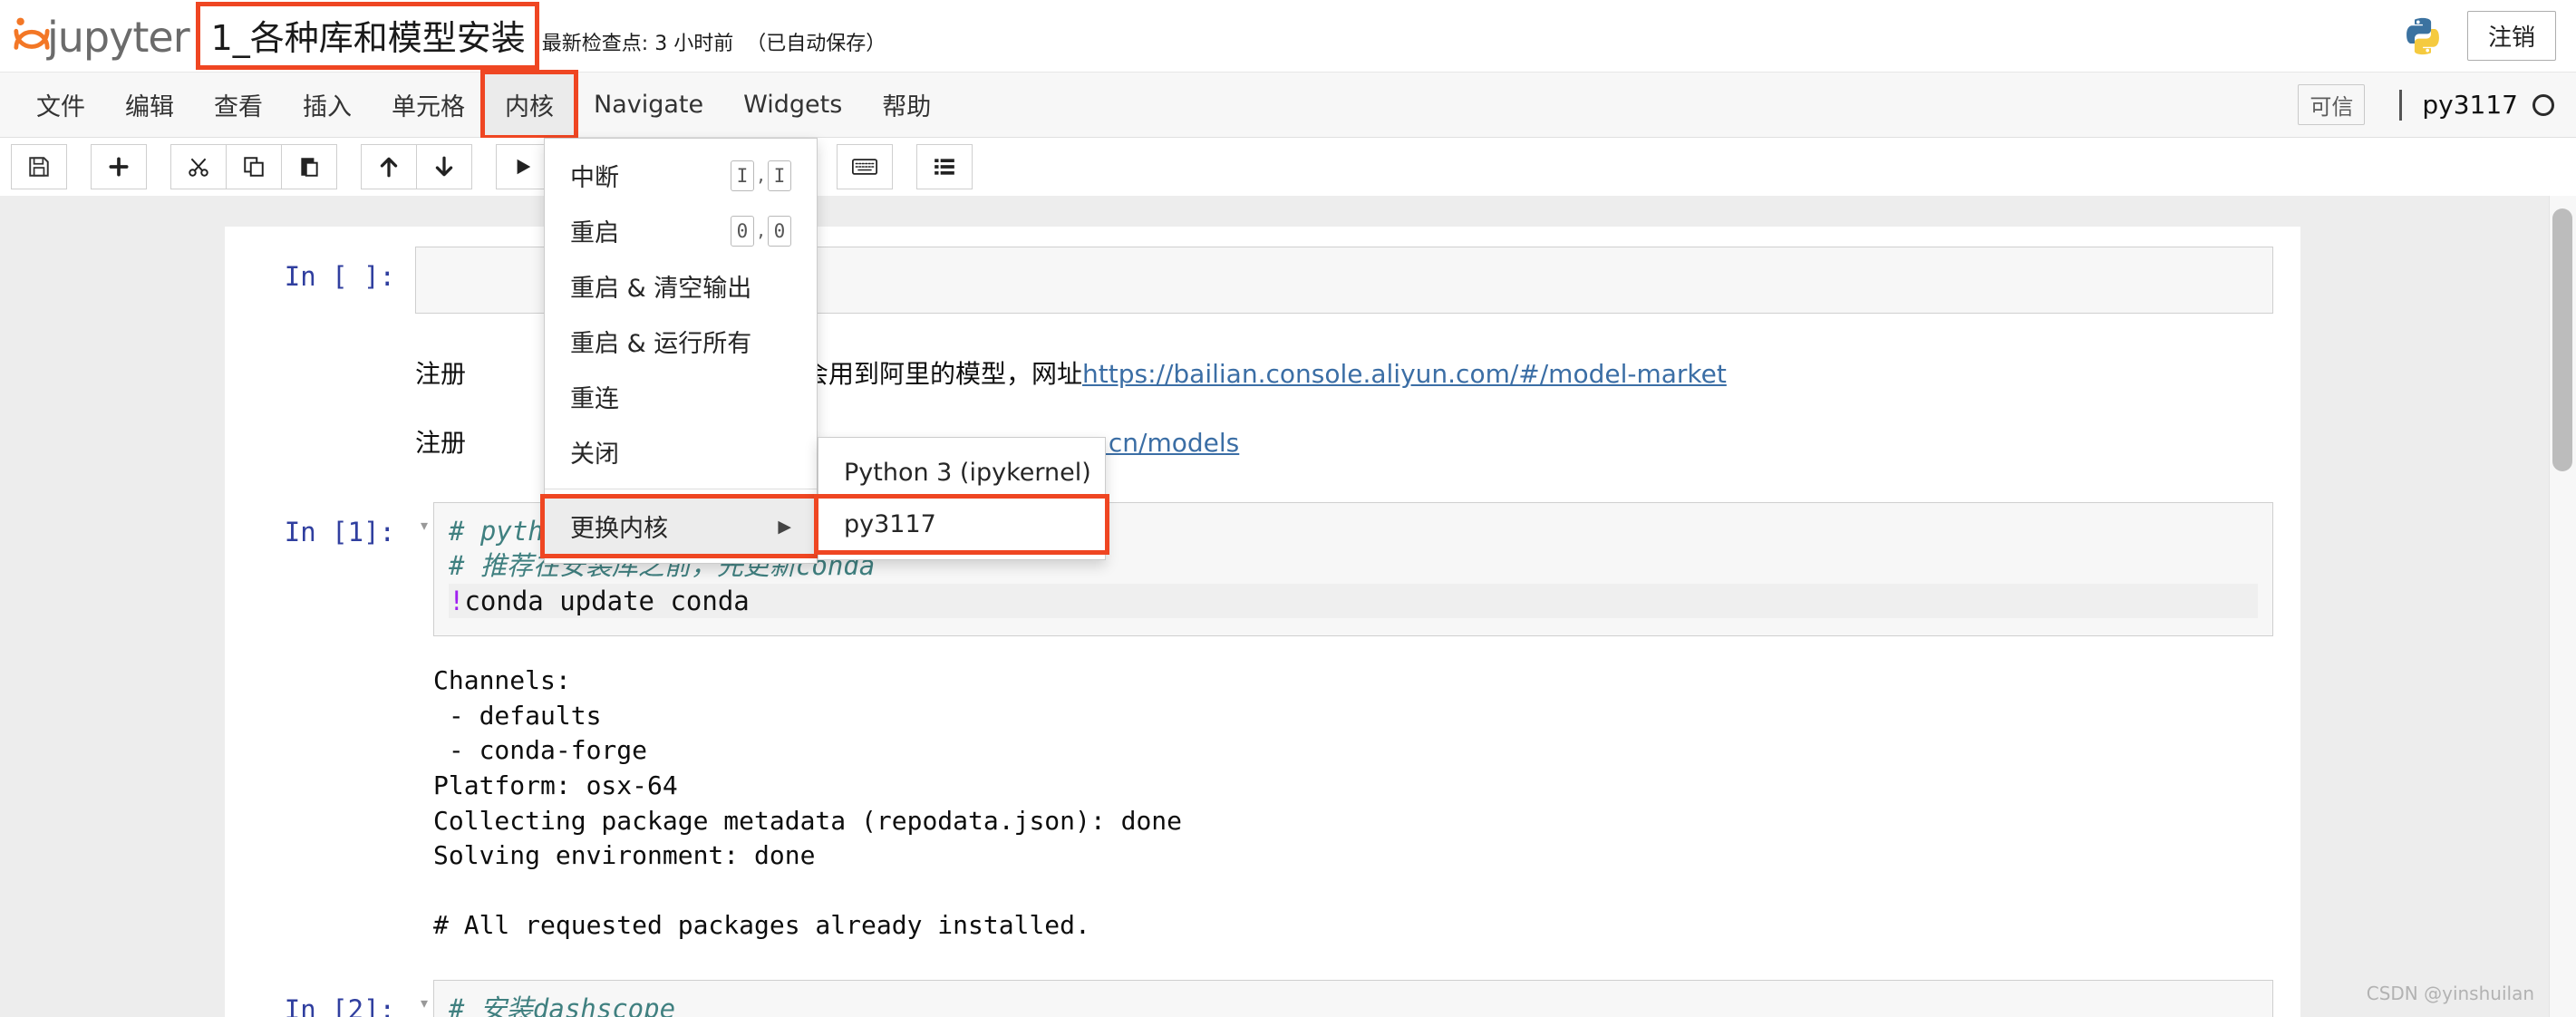 The image size is (2576, 1017). Describe the element at coordinates (424, 569) in the screenshot. I see `cell-collapser-1: ▾` at that location.